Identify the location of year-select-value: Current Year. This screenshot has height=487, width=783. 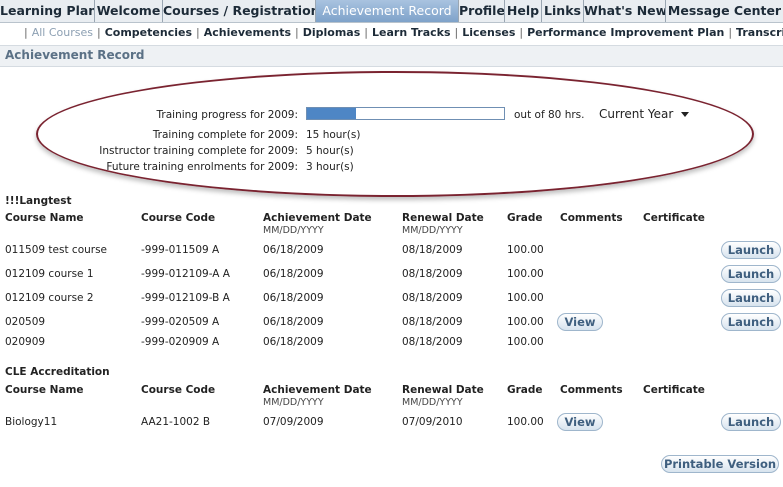
(636, 114).